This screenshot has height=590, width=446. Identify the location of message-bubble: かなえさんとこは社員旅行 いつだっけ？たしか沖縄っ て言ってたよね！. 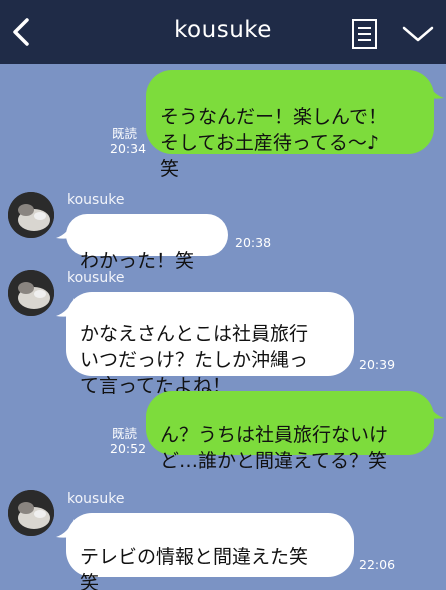
(210, 344).